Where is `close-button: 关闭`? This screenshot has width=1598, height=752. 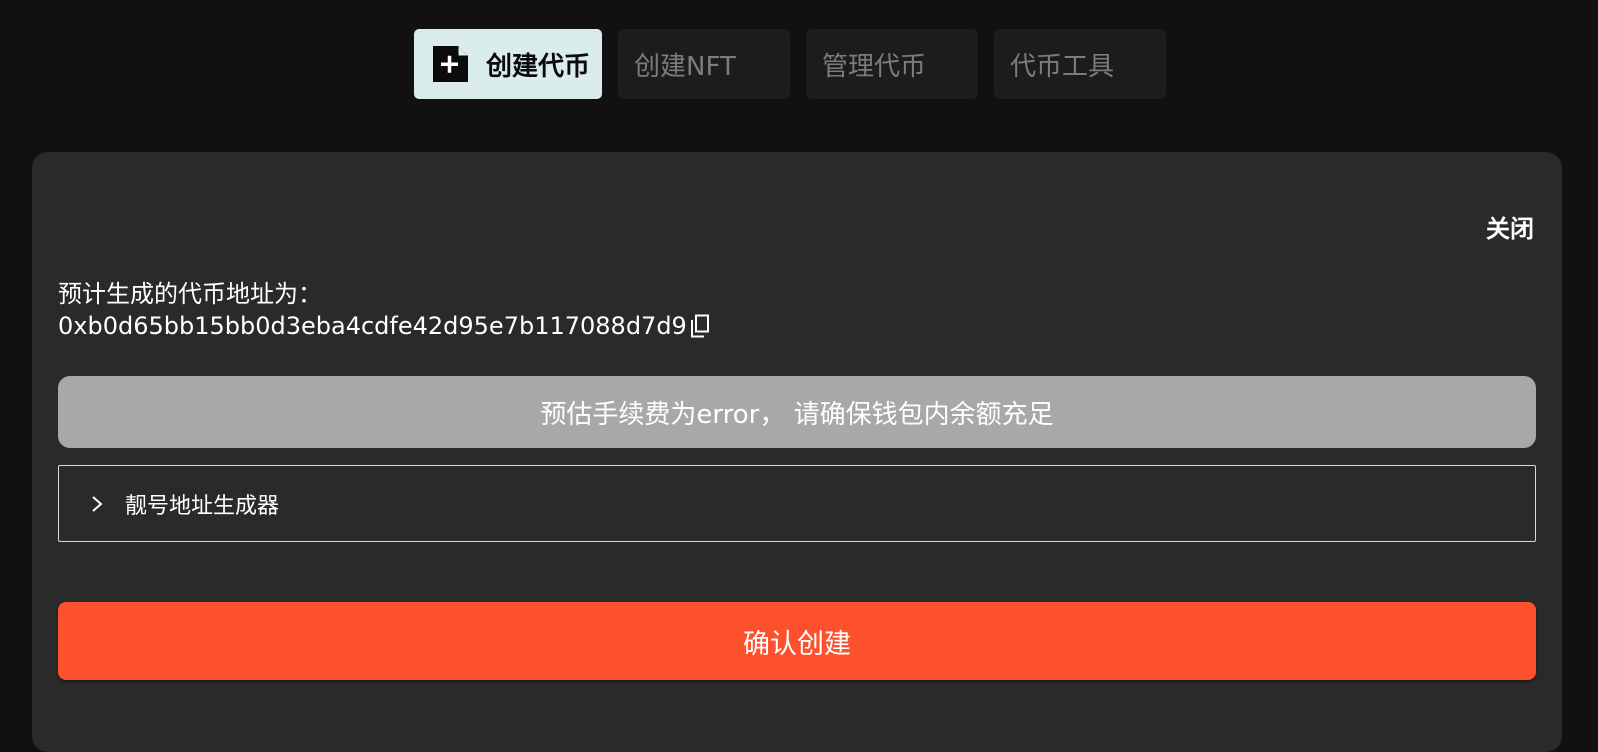 close-button: 关闭 is located at coordinates (1510, 226).